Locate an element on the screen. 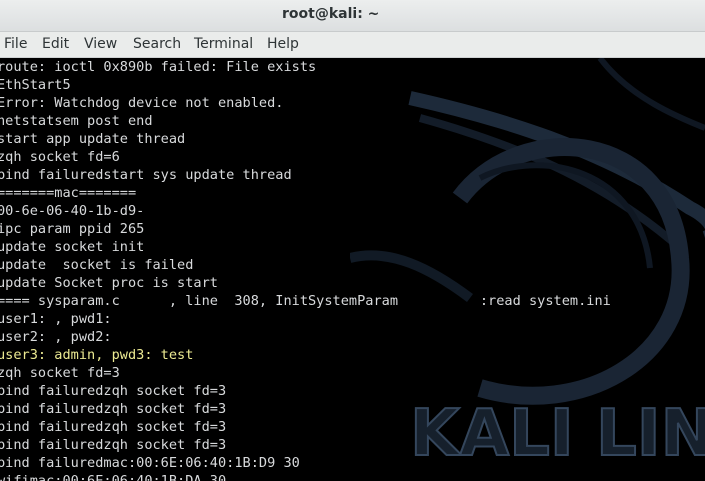 Image resolution: width=705 pixels, height=481 pixels. window-titlebar: root@kali: ~ is located at coordinates (352, 16).